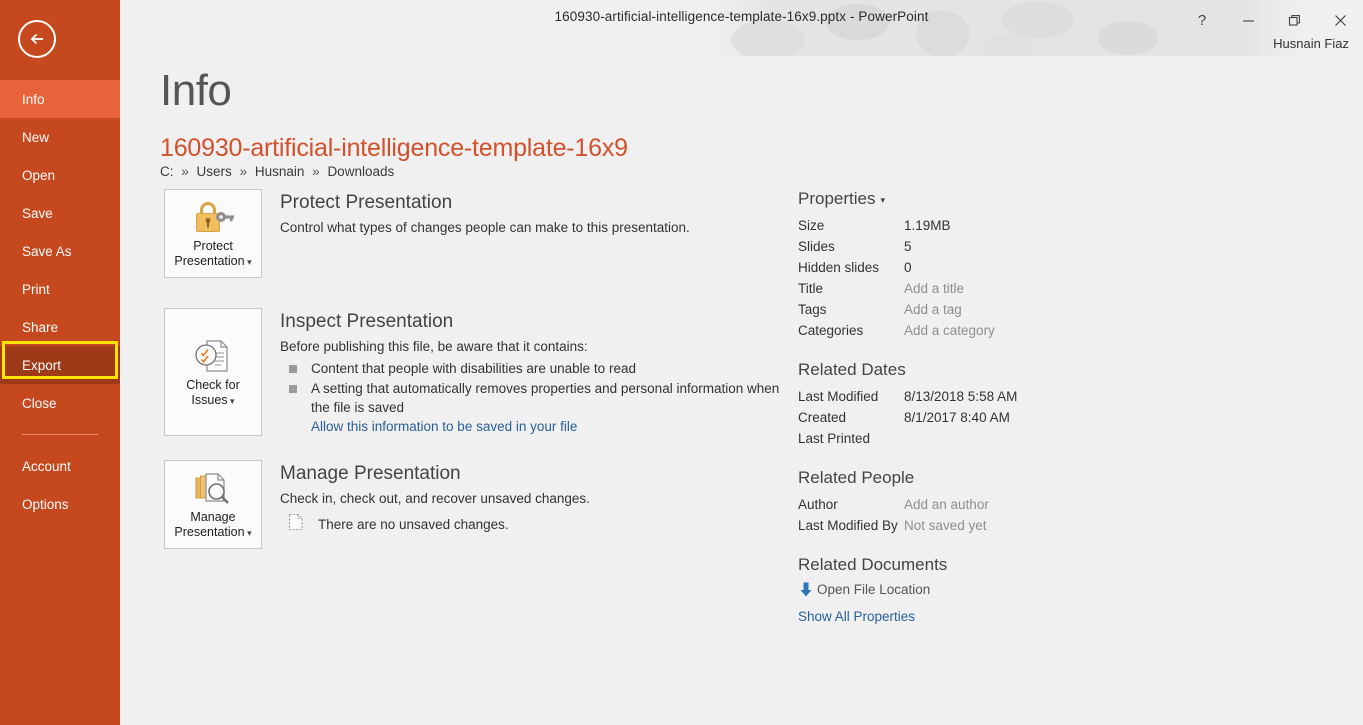 The height and width of the screenshot is (725, 1363). I want to click on property-key: Tags, so click(812, 309).